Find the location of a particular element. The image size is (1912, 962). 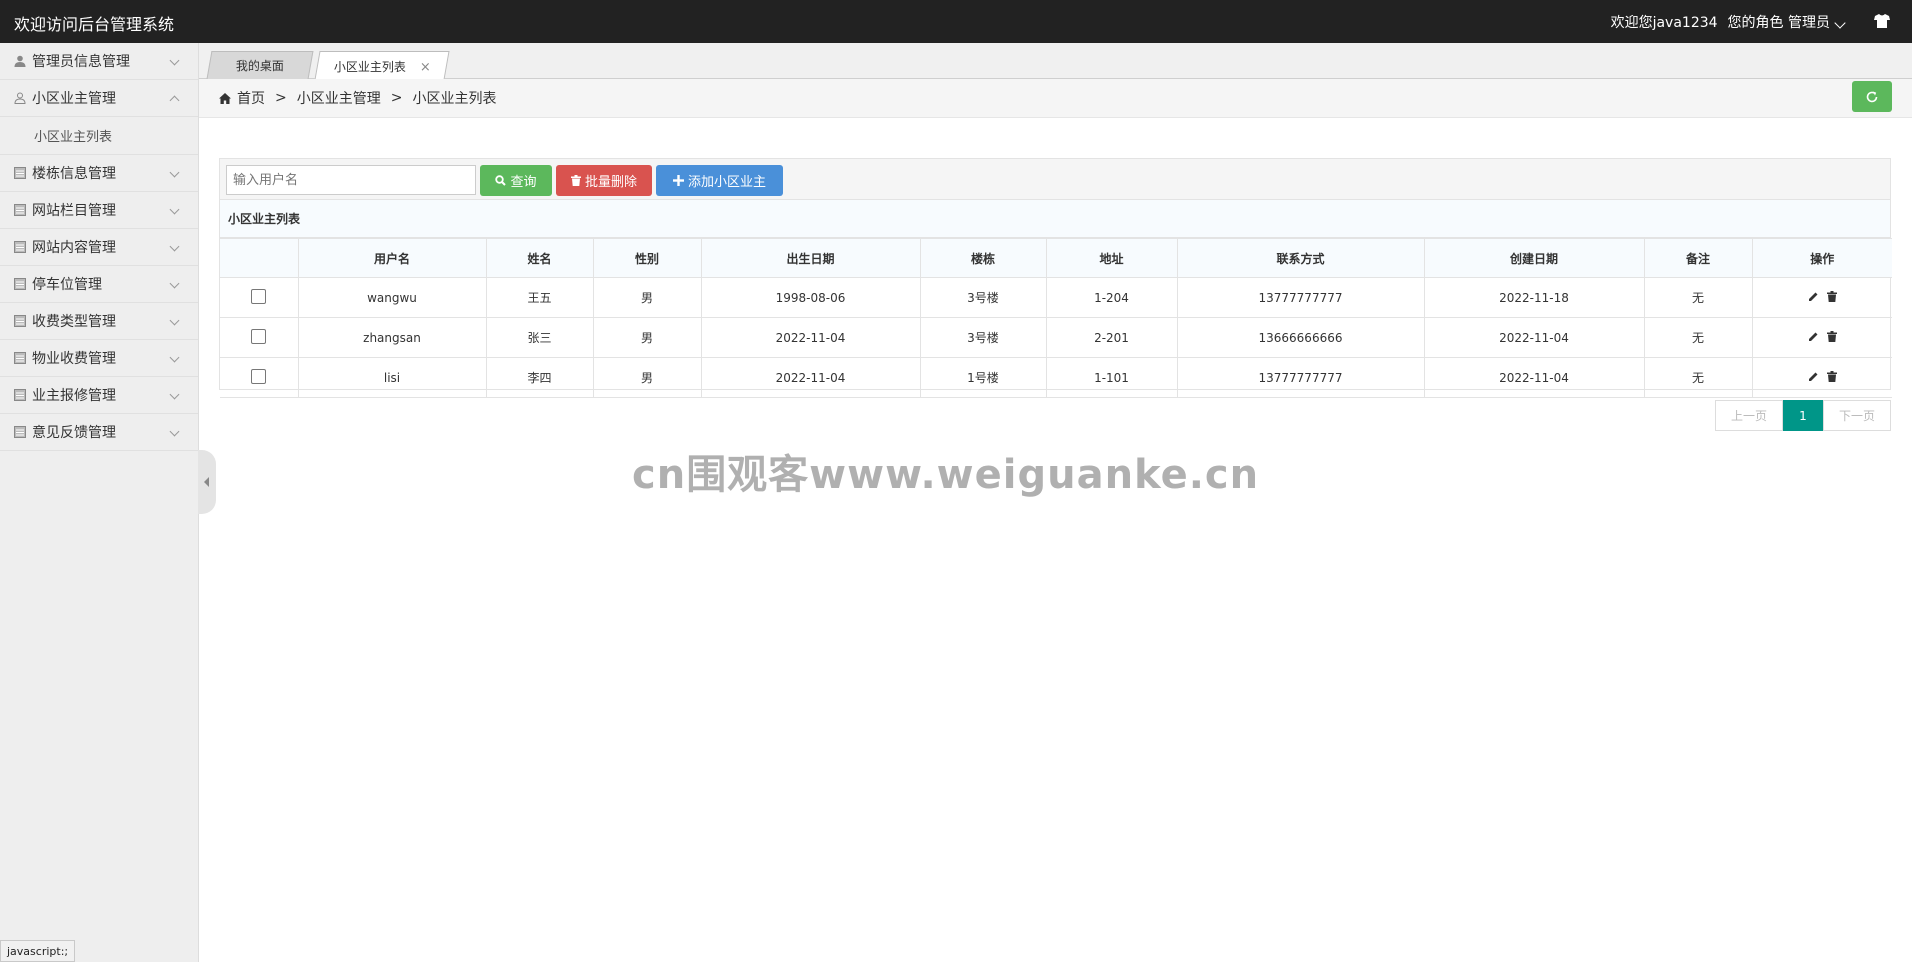

sidebar-item-label: 停车位管理 is located at coordinates (67, 285).